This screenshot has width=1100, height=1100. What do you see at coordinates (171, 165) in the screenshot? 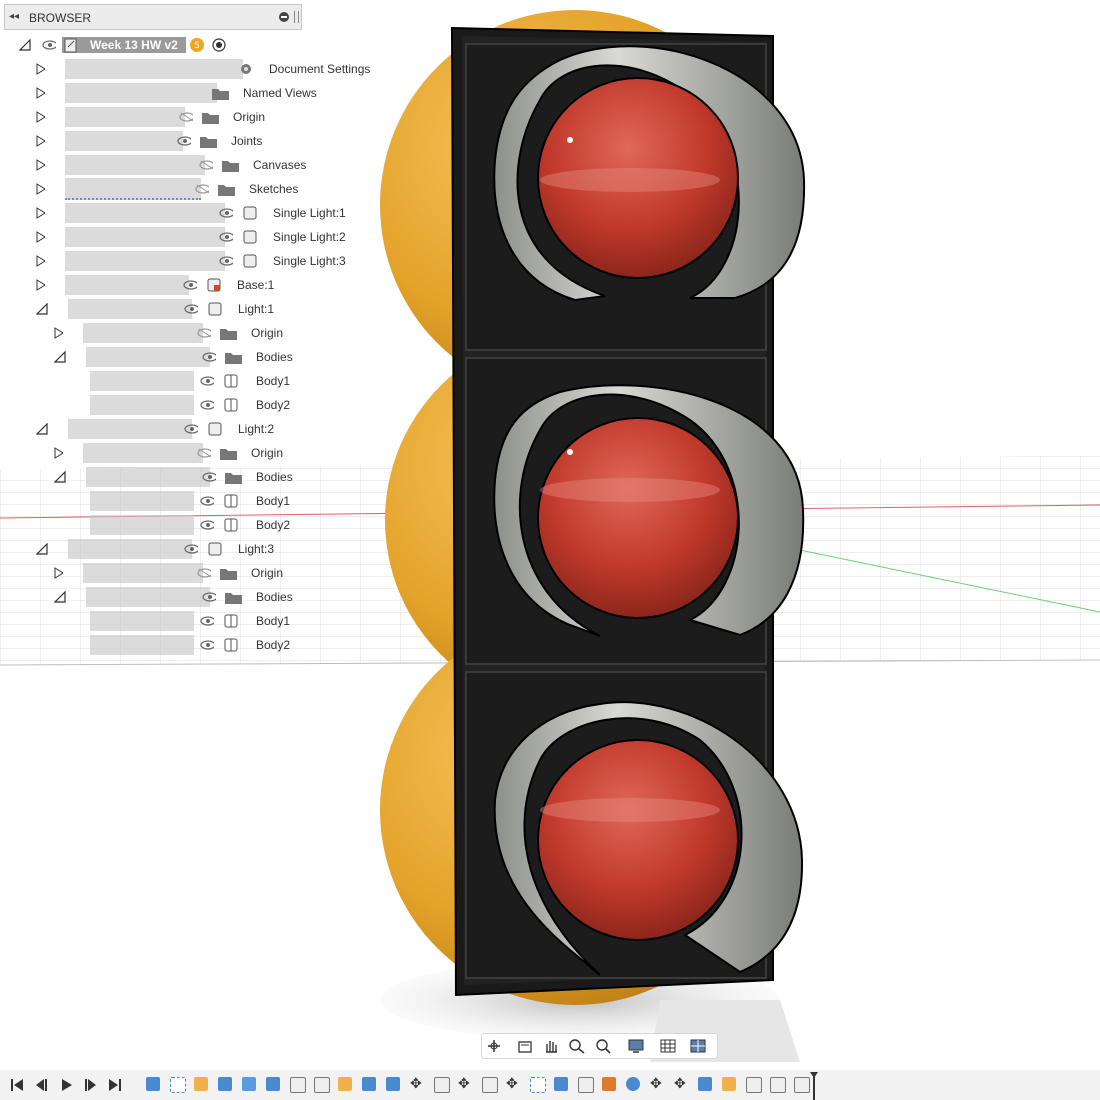
I see `browser-item-canvases: Canvases` at bounding box center [171, 165].